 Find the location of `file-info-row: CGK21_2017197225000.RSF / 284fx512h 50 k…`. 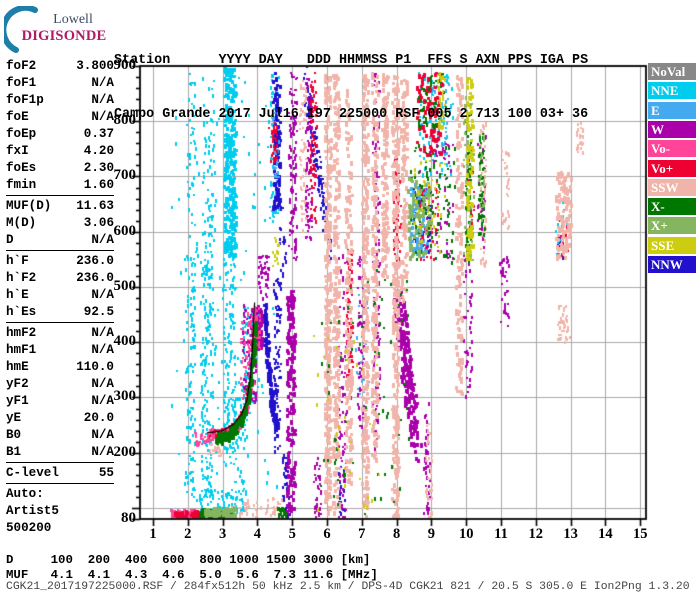

file-info-row: CGK21_2017197225000.RSF / 284fx512h 50 k… is located at coordinates (348, 587).